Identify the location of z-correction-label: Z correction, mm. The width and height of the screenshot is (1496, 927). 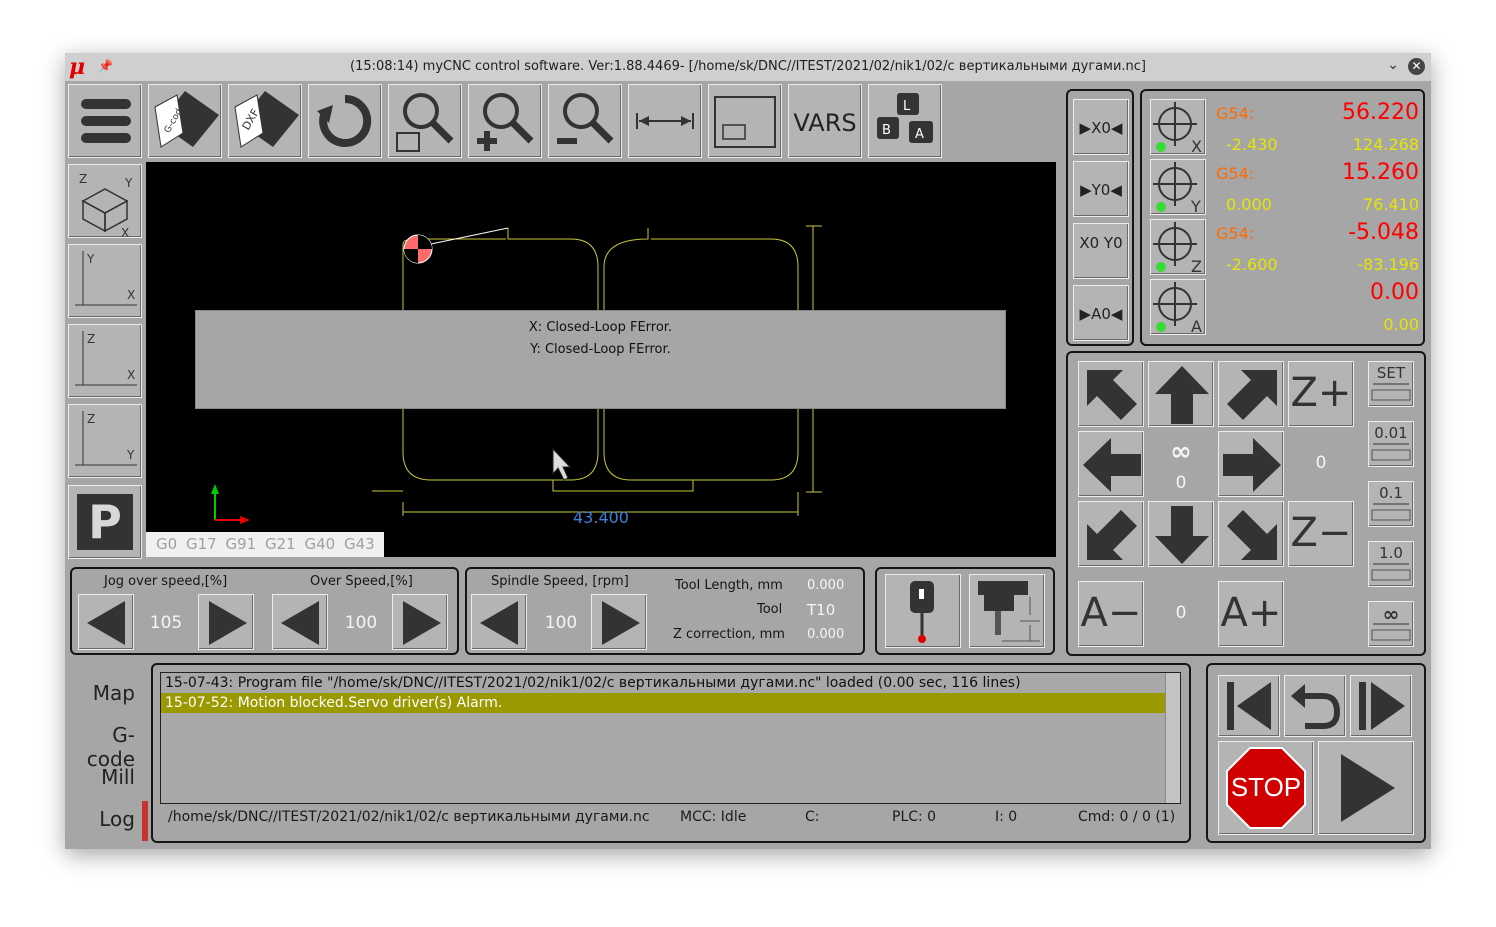
(729, 634).